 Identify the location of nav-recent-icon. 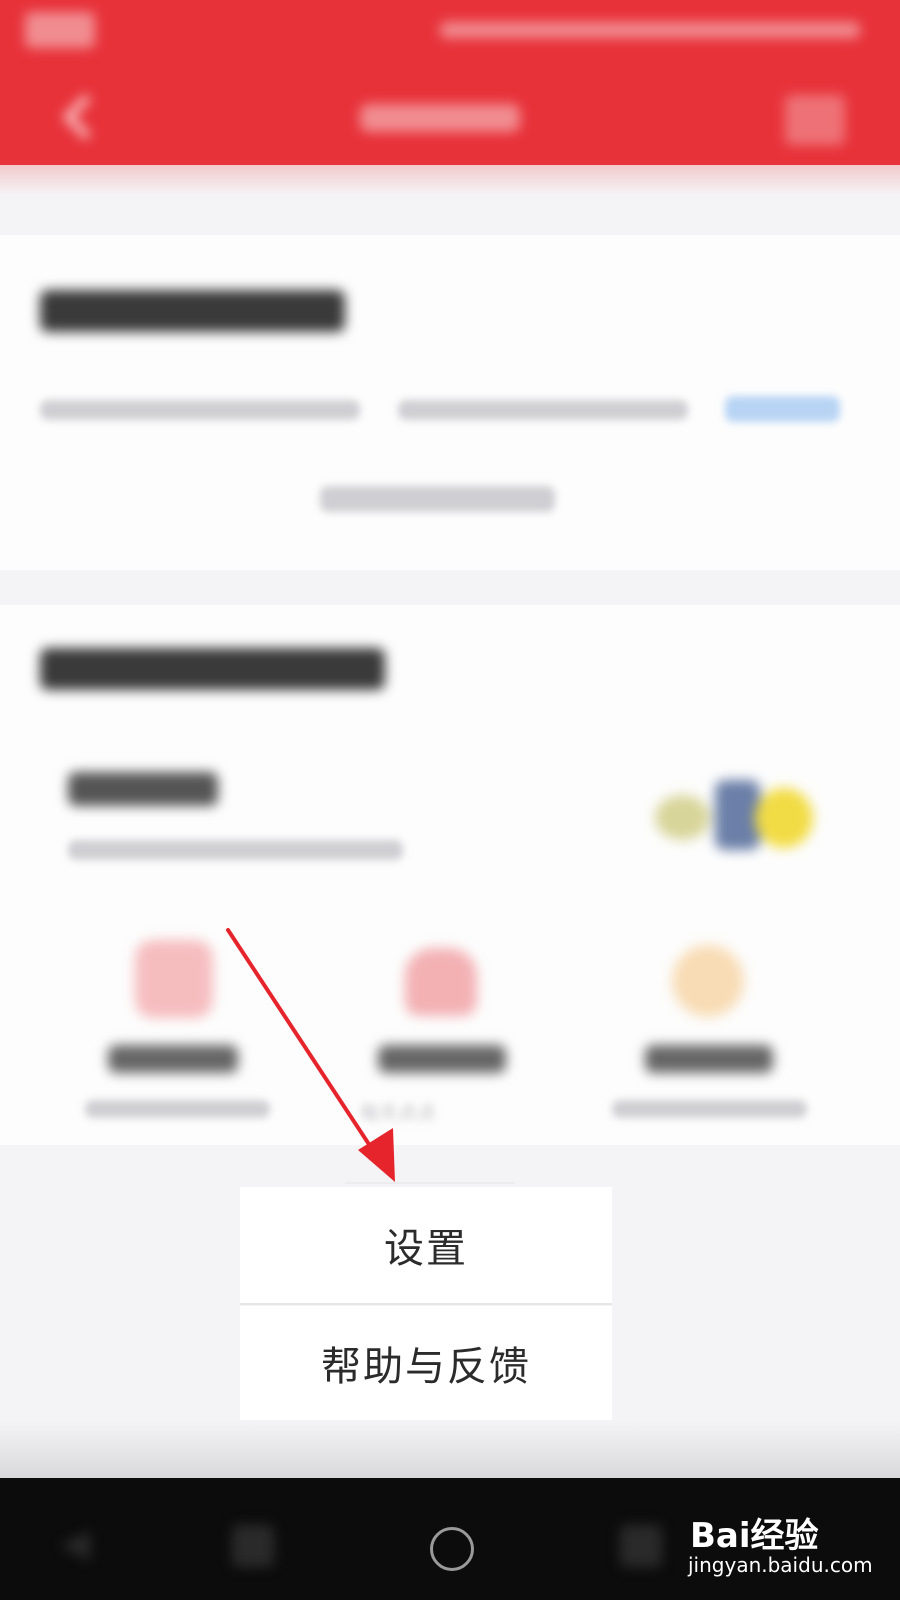
(641, 1546).